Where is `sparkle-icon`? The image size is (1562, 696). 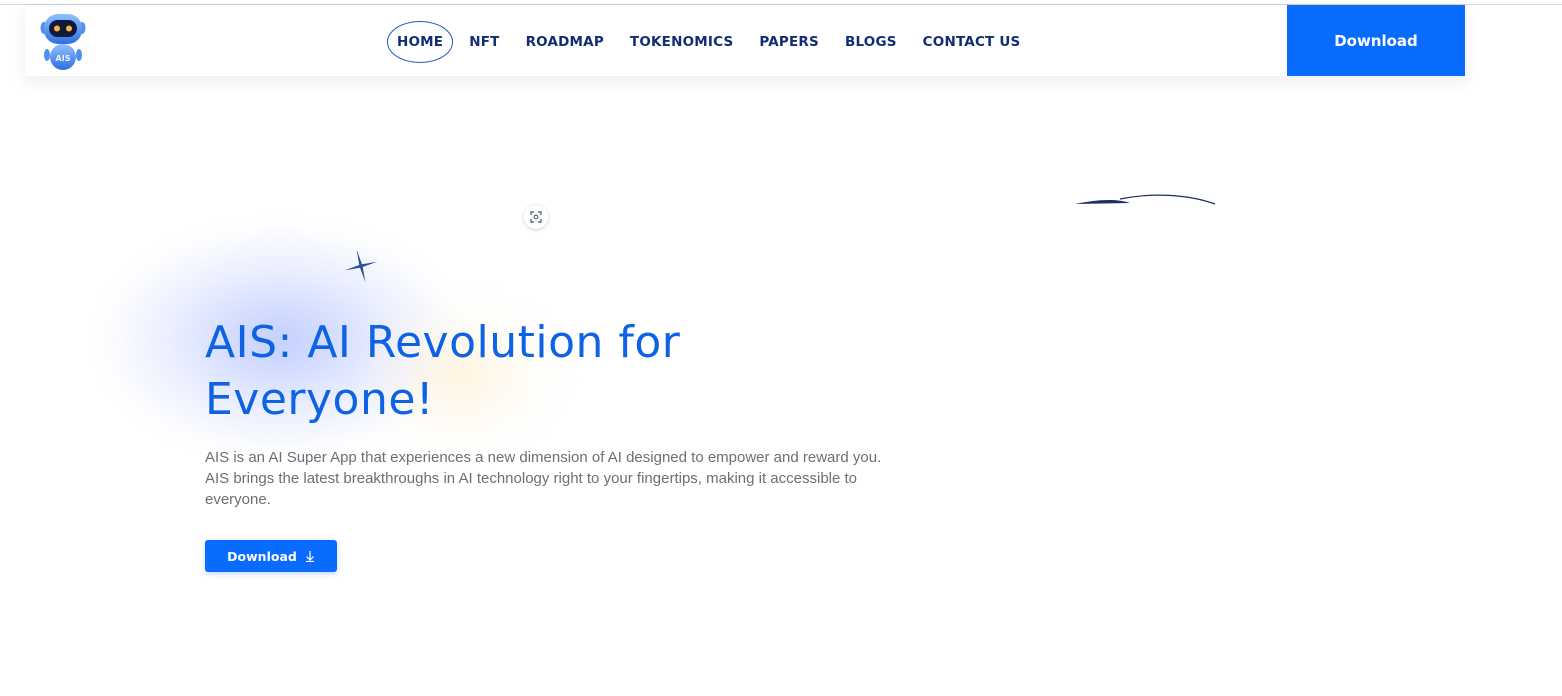
sparkle-icon is located at coordinates (361, 266).